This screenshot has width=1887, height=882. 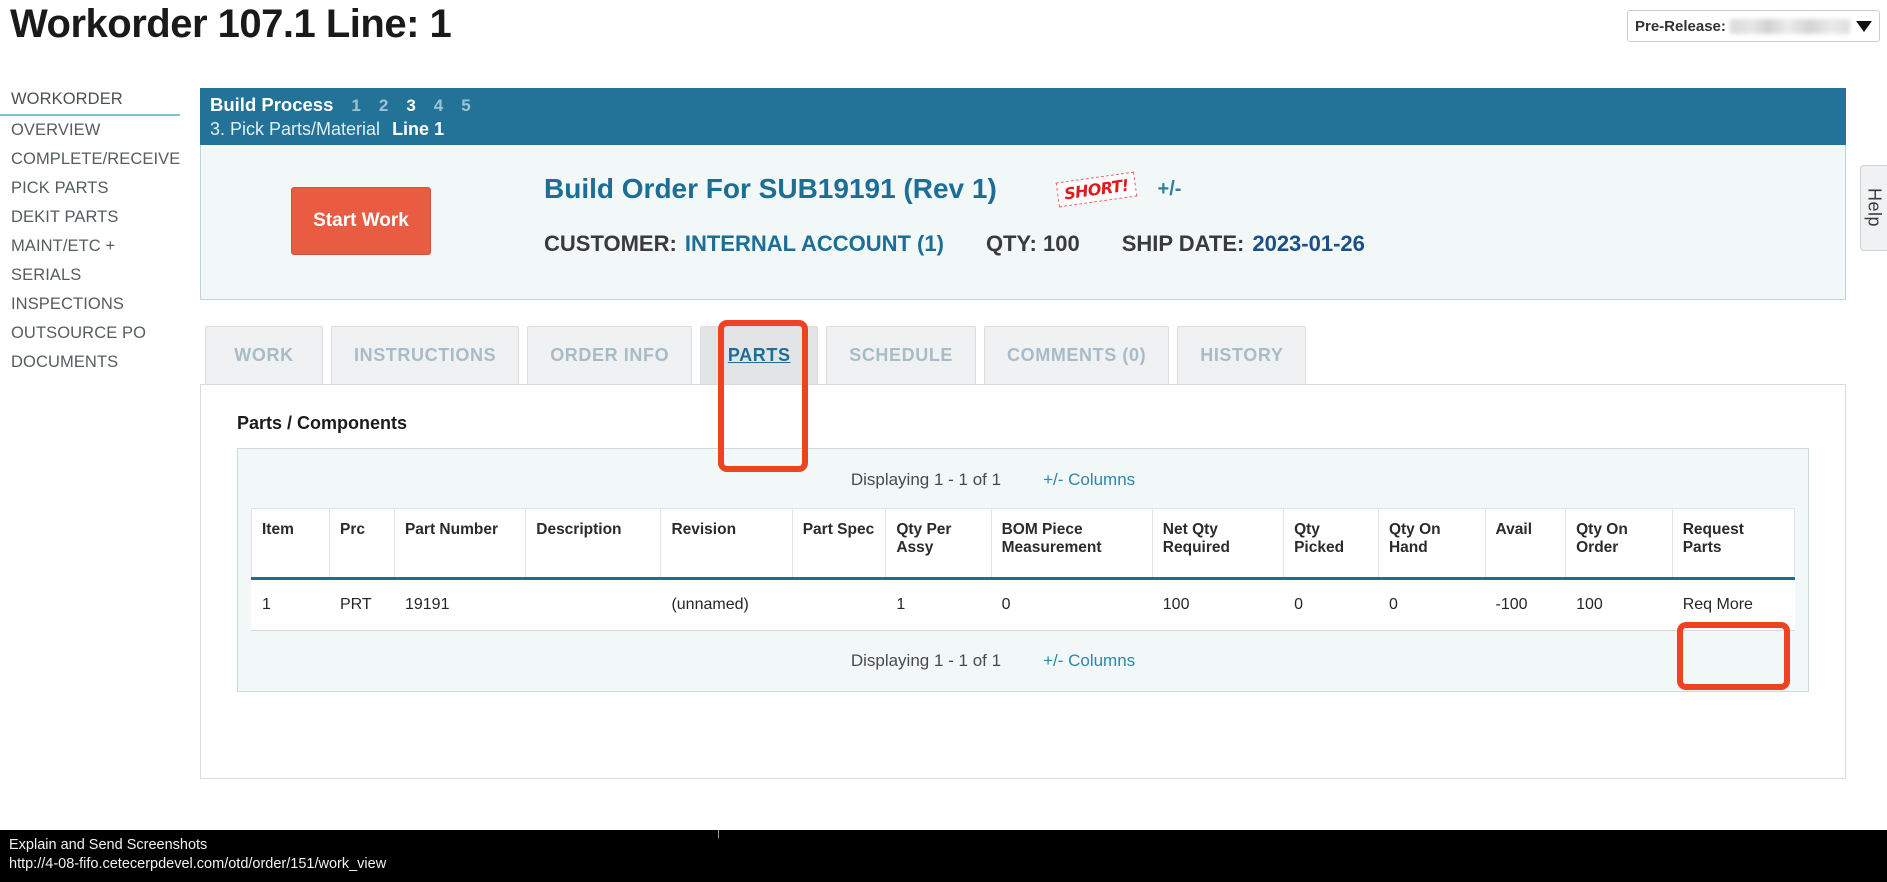 What do you see at coordinates (95, 275) in the screenshot?
I see `sidebar-item-serials: SERIALS` at bounding box center [95, 275].